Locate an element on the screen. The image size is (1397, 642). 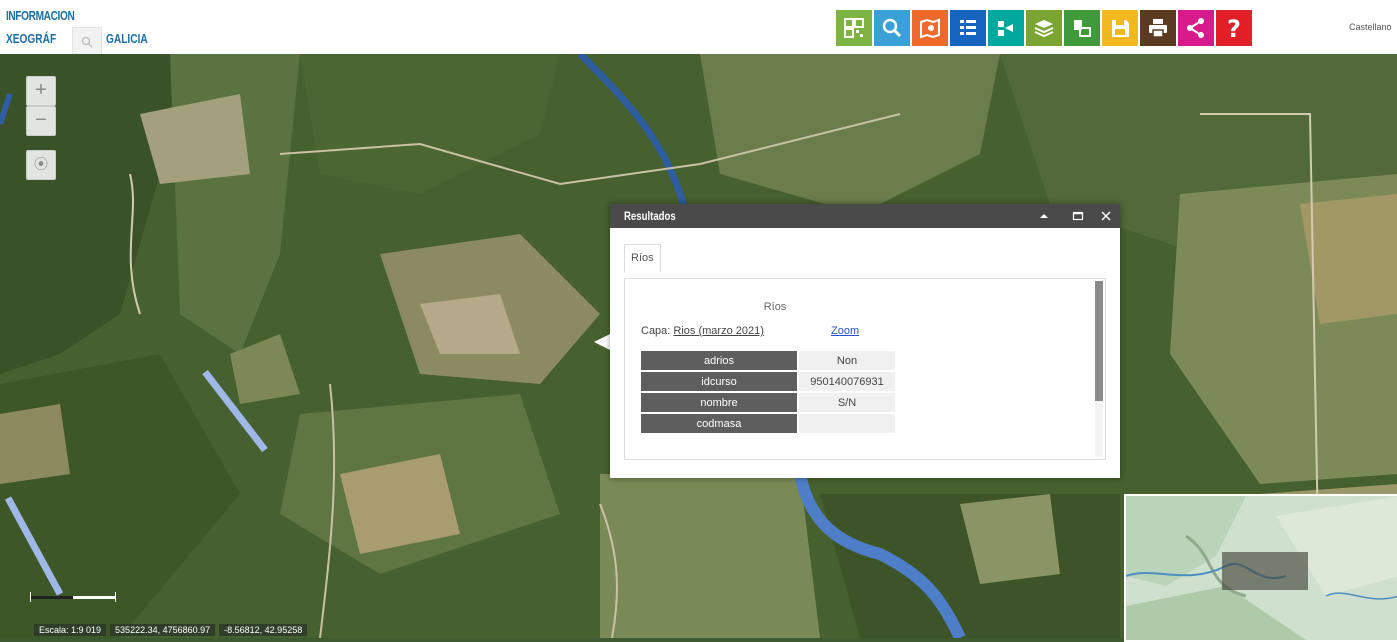
table-row: codmasa is located at coordinates (768, 423).